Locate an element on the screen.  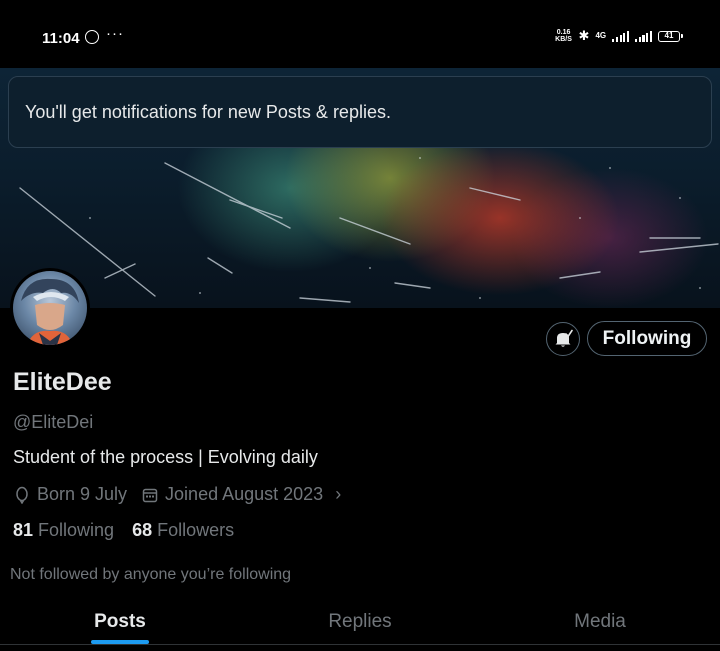
profile-tabs: Posts Replies Media is located at coordinates (360, 622).